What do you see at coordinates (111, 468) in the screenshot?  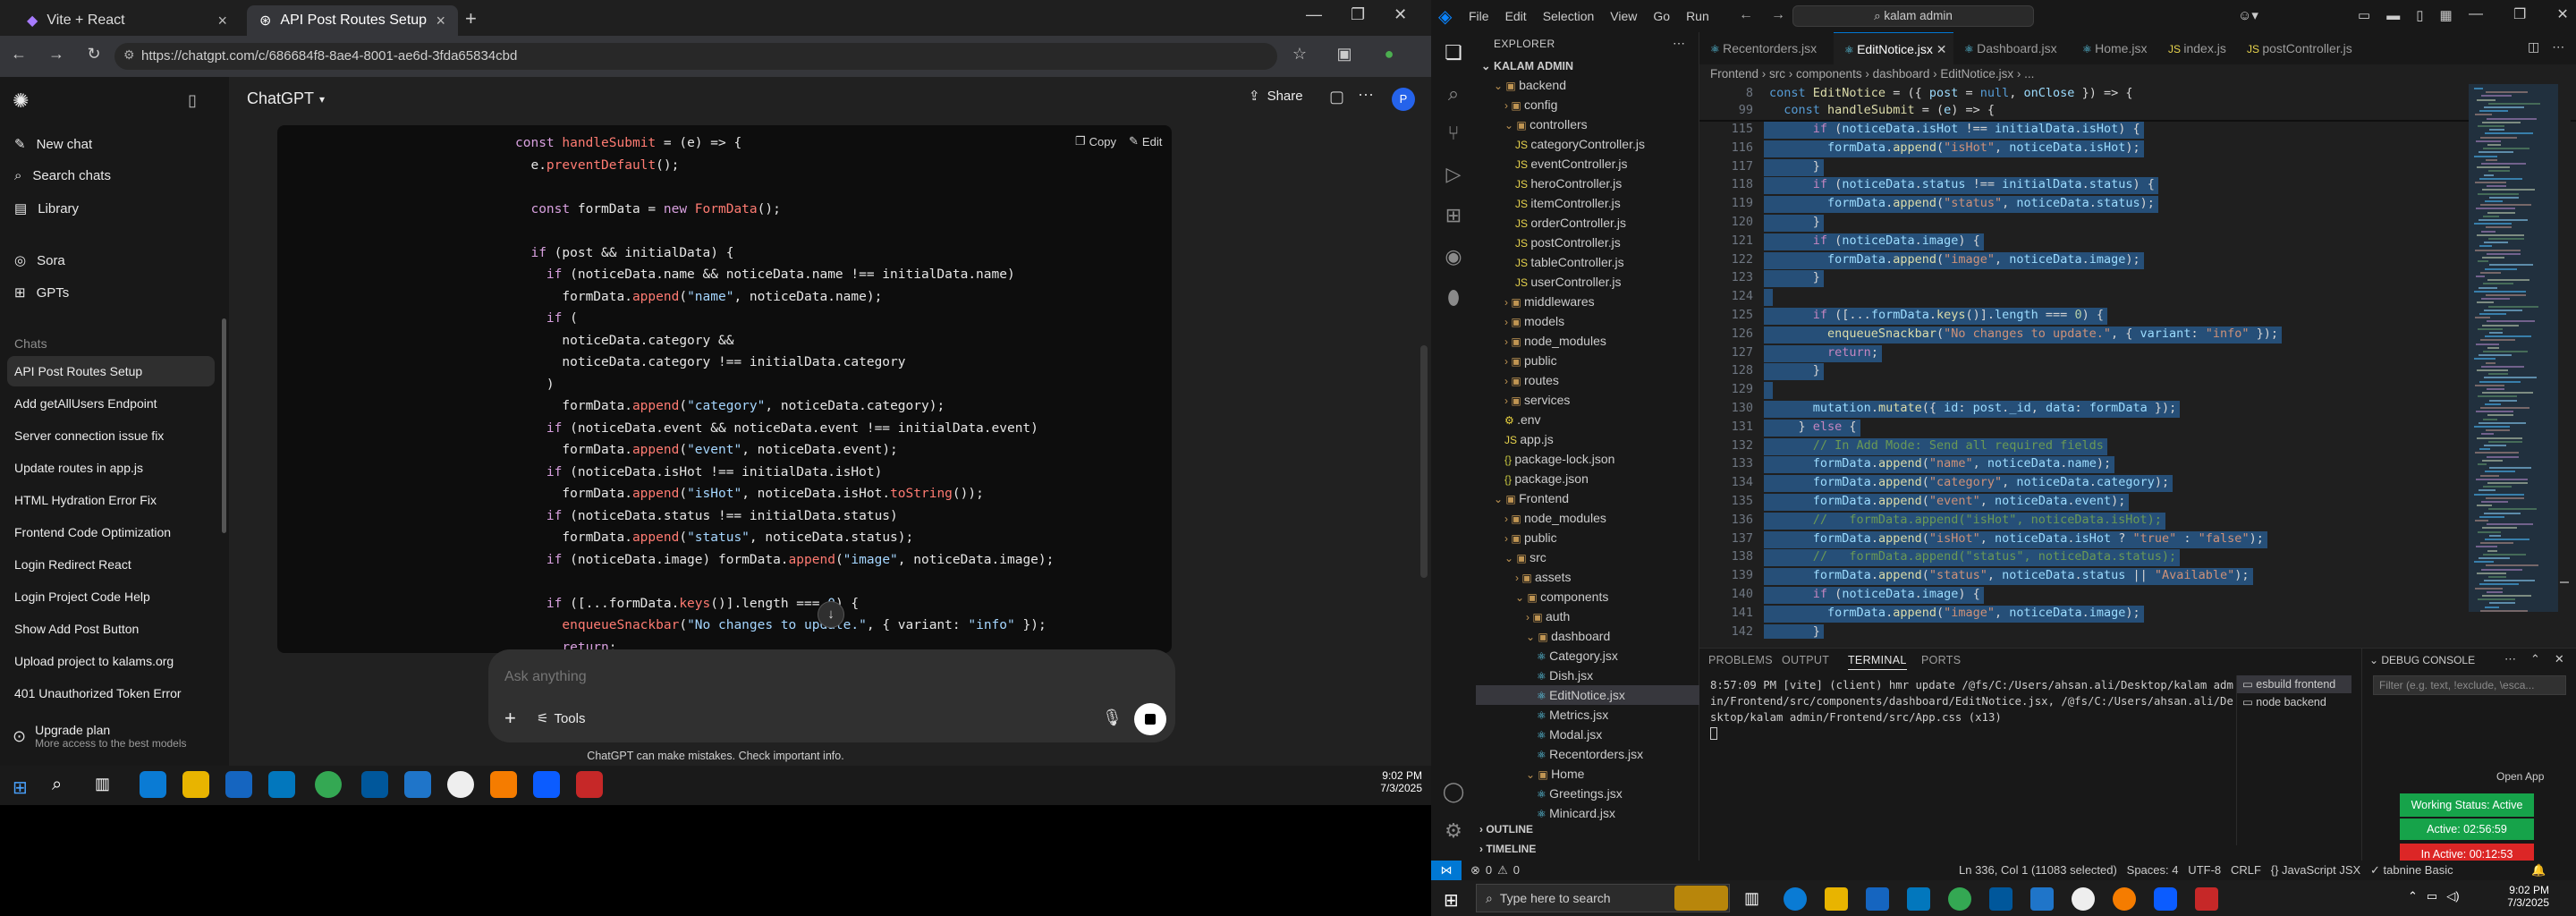 I see `chat-item: Update routes in app.js` at bounding box center [111, 468].